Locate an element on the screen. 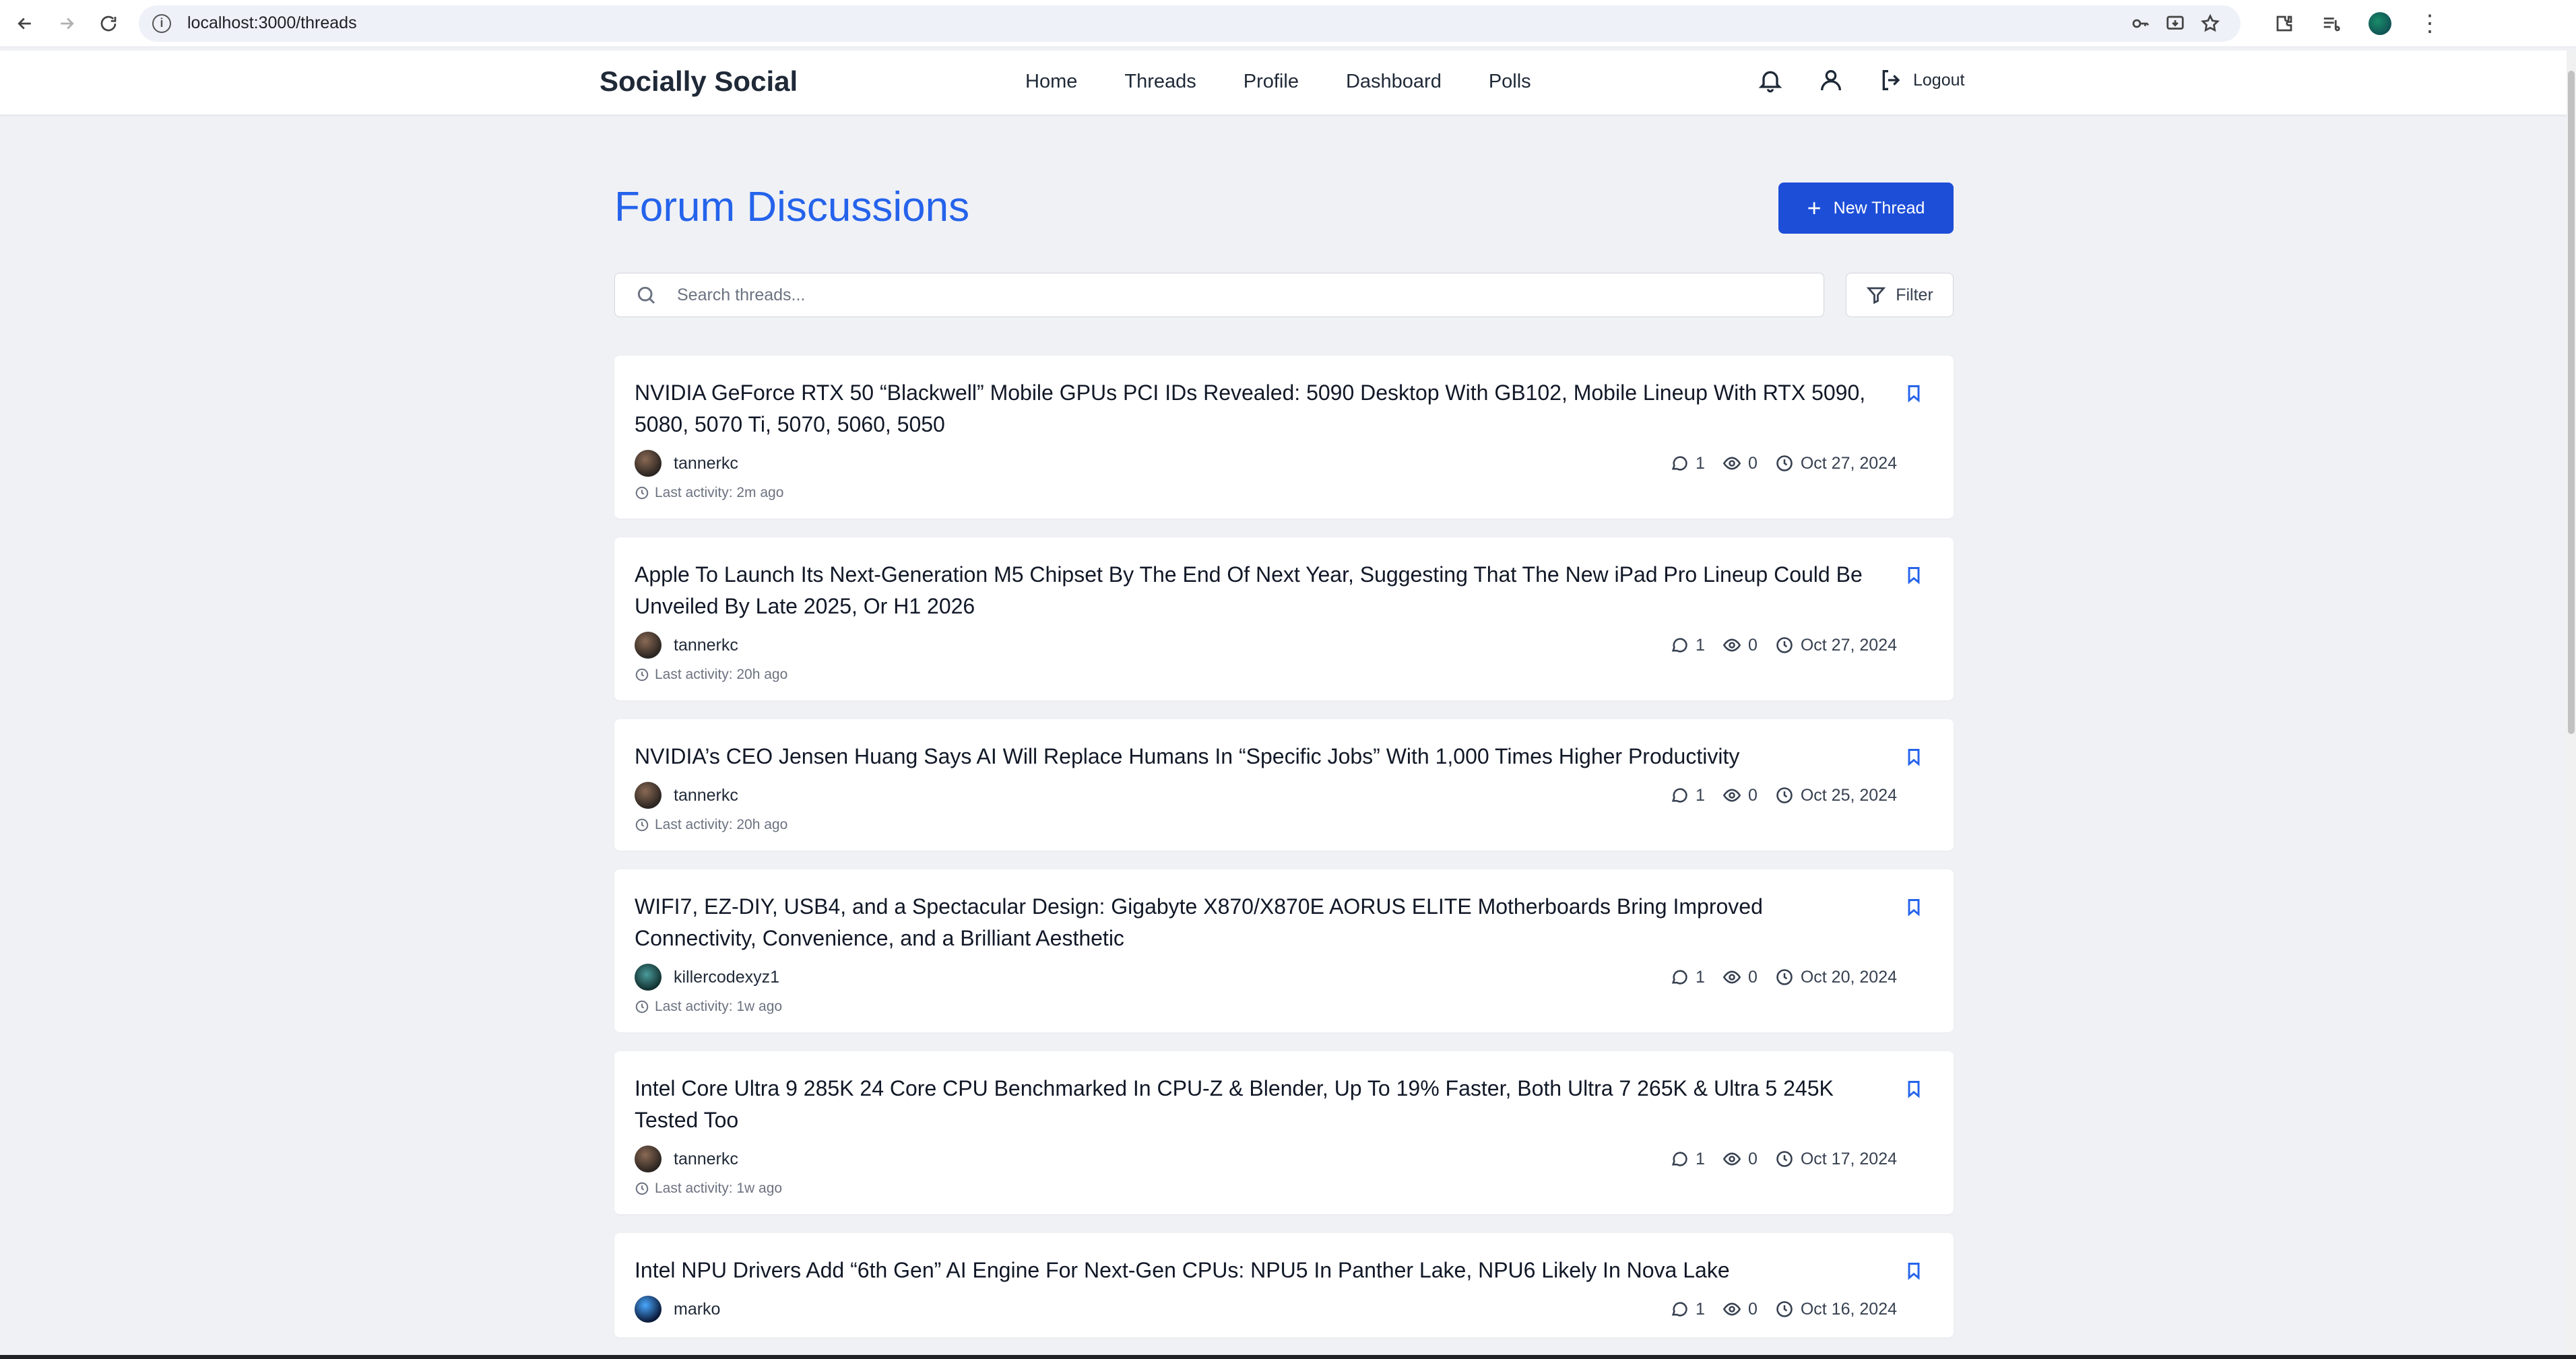 The image size is (2576, 1359). forward-button is located at coordinates (67, 23).